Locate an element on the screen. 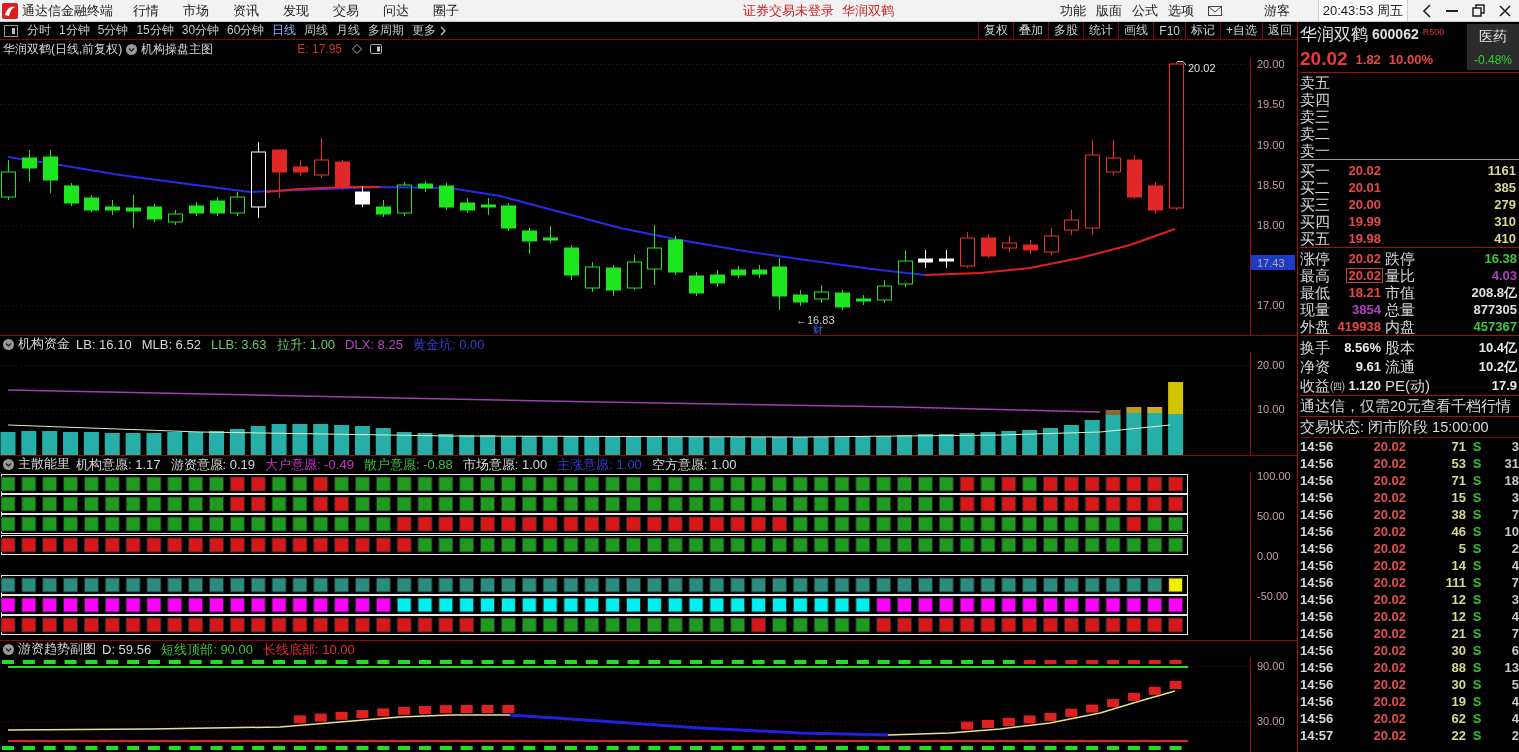 The image size is (1519, 752). bid-price: 19.99 is located at coordinates (1364, 221).